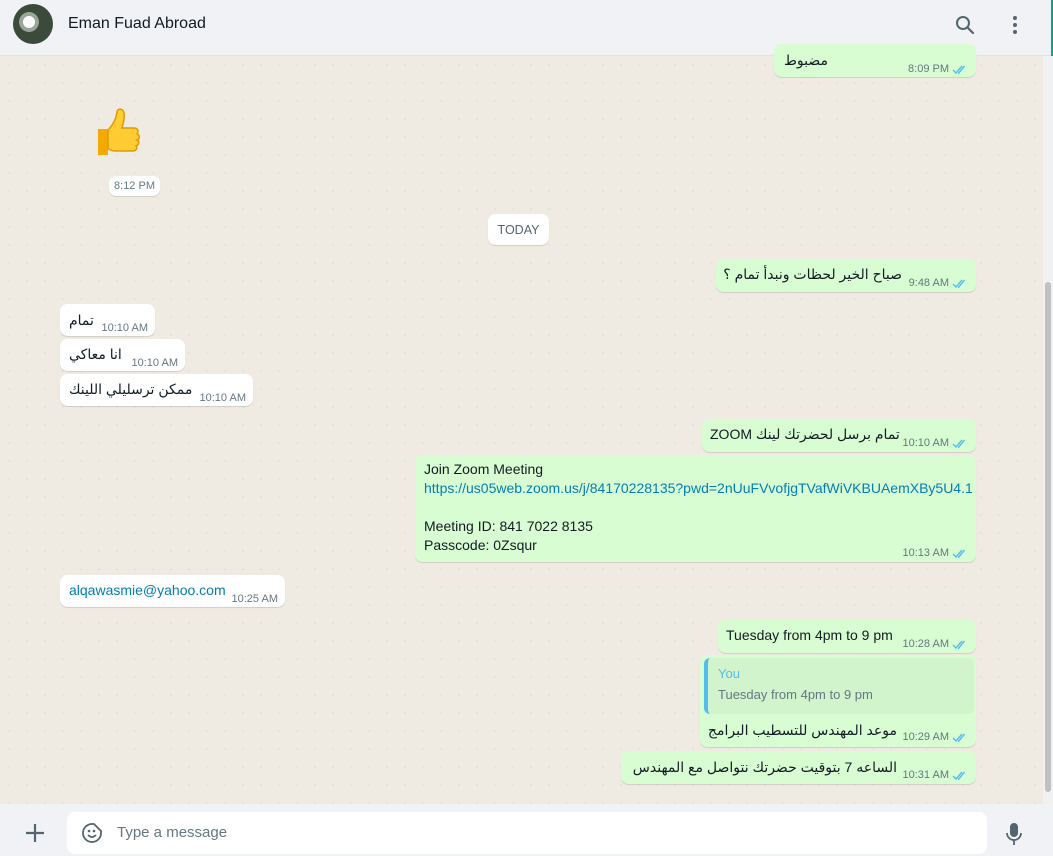 The image size is (1053, 856). Describe the element at coordinates (508, 526) in the screenshot. I see `meeting-id: Meeting ID: 841 7022 8135` at that location.